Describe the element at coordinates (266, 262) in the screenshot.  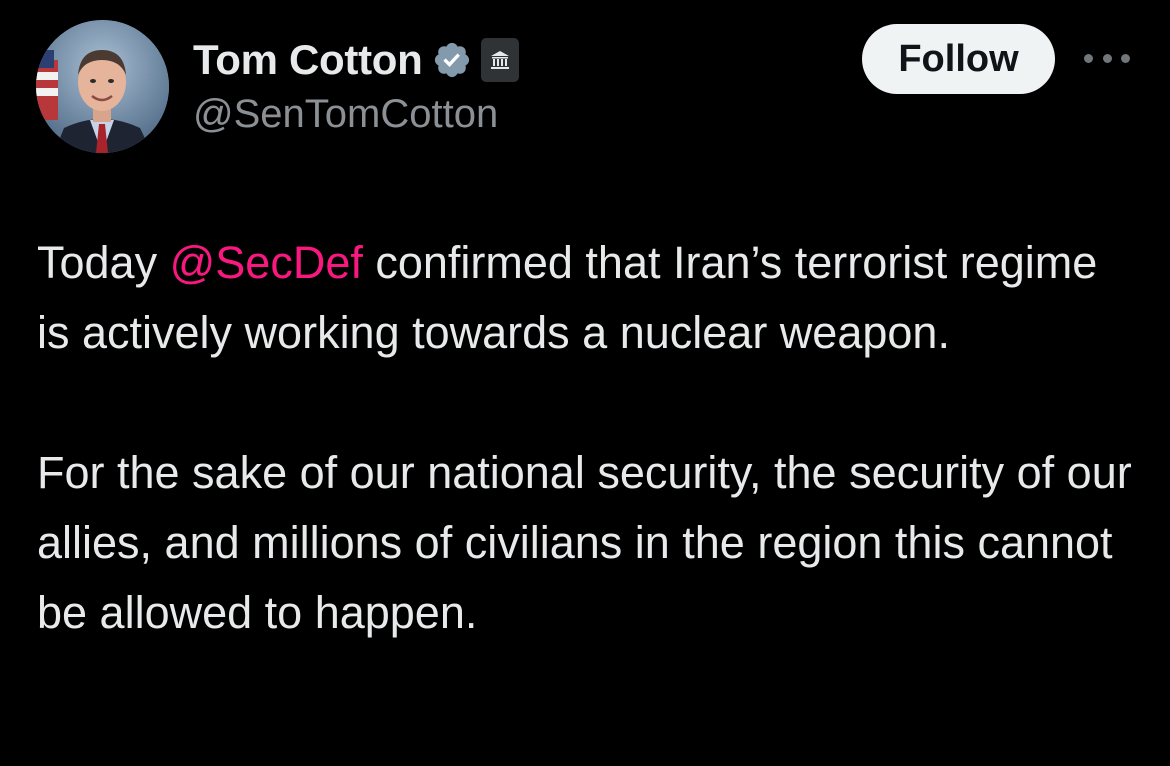
I see `mention-link: @SecDef` at that location.